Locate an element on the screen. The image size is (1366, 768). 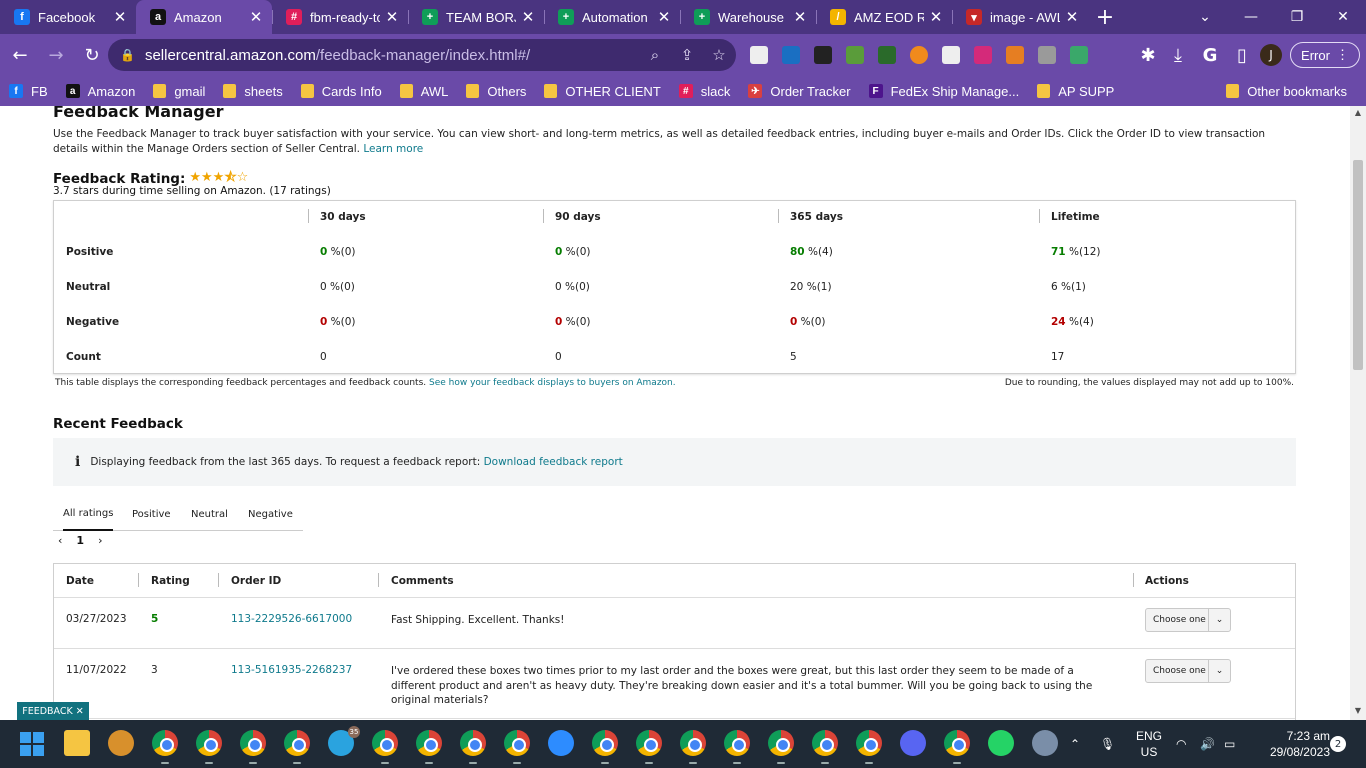
extensions-puzzle-icon: ✱ is located at coordinates (1148, 55).